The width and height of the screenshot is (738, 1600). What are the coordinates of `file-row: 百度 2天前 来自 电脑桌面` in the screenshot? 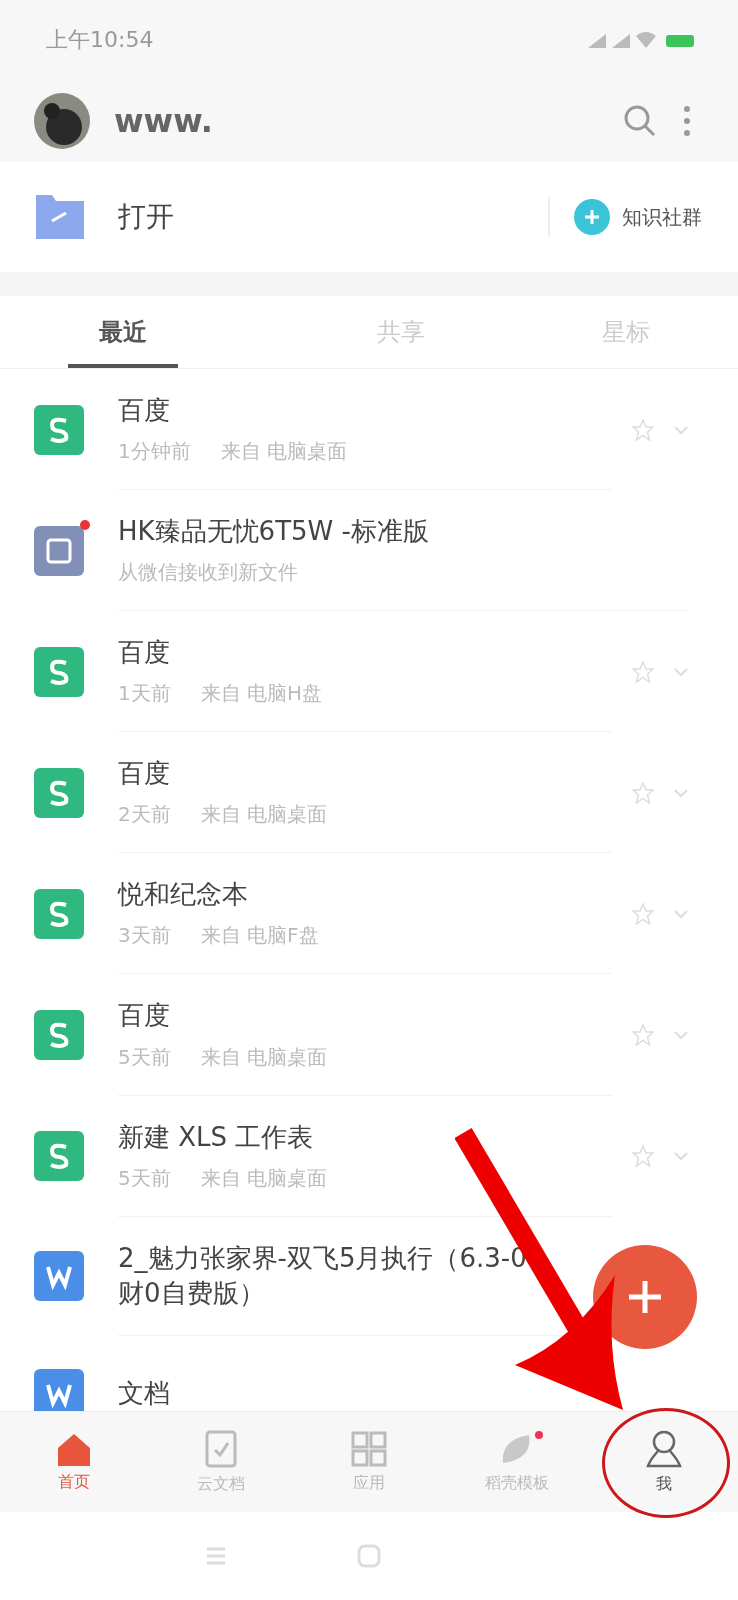 It's located at (369, 793).